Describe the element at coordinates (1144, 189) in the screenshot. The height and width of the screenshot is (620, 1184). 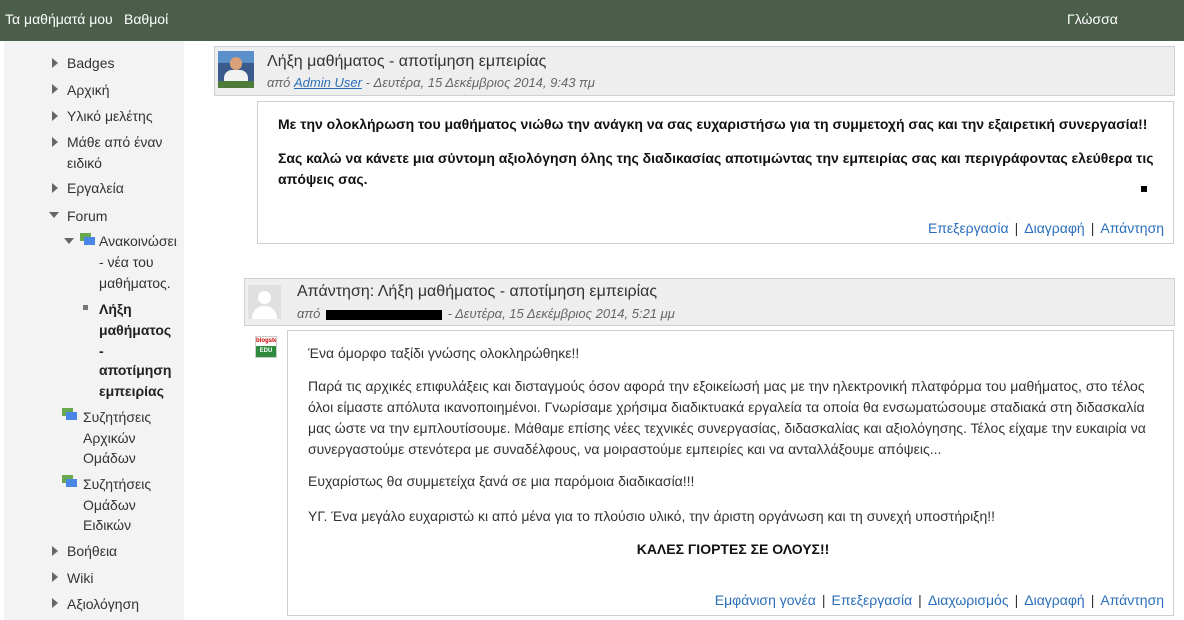
I see `square-marker` at that location.